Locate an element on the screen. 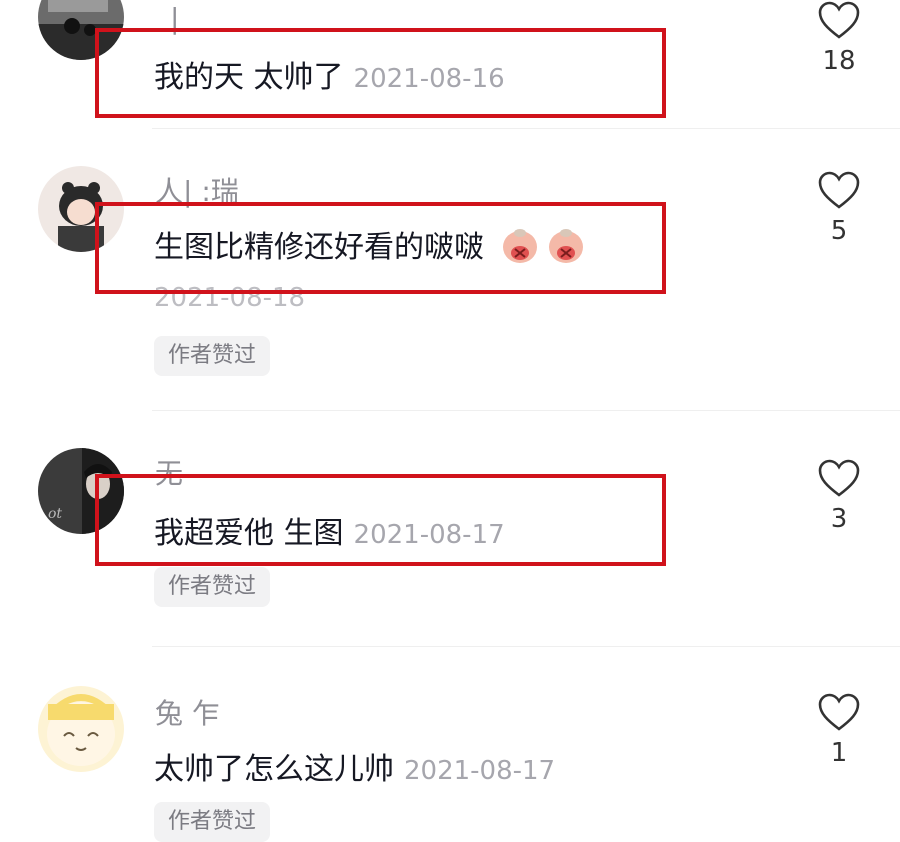  like-button: 3 is located at coordinates (839, 496).